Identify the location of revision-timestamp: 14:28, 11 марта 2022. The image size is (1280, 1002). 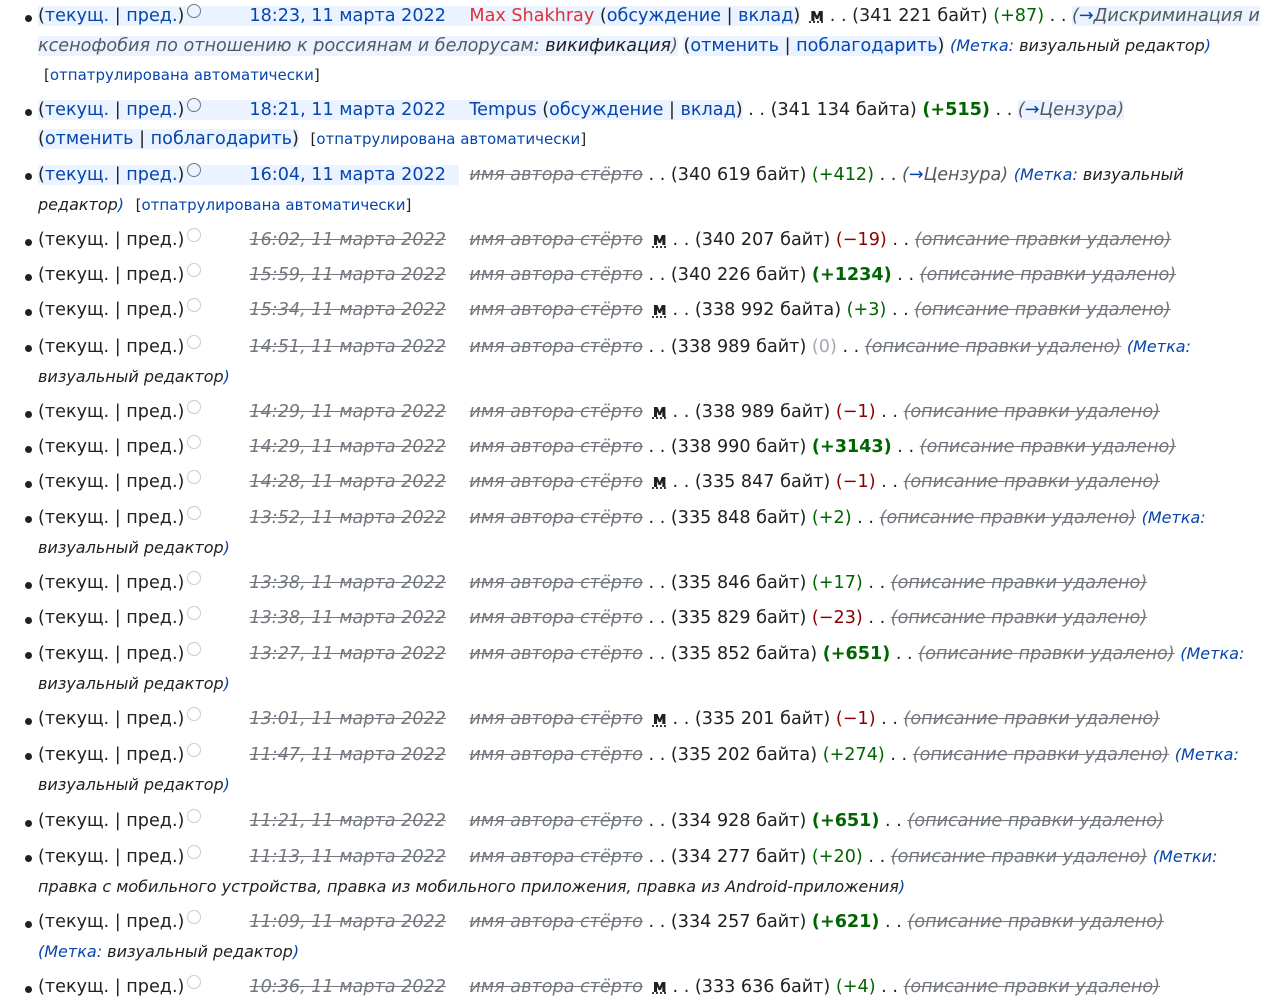
(347, 481).